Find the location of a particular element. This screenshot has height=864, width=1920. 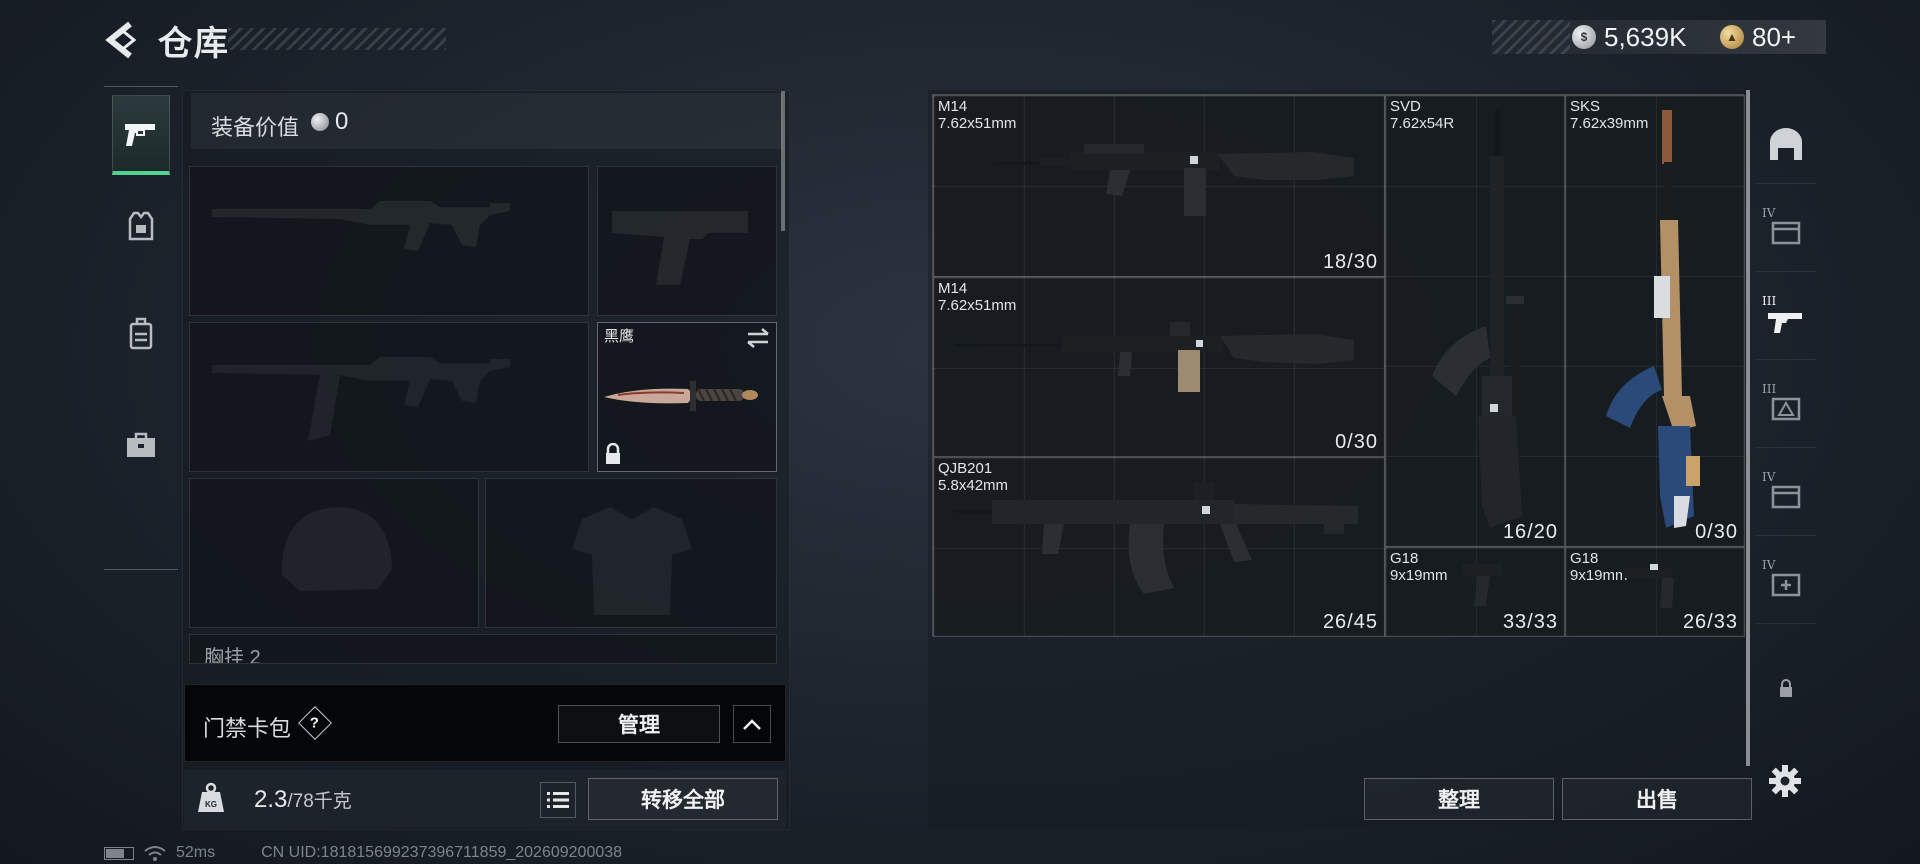

equipment-value-row: 装备价值 0 is located at coordinates (487, 121).